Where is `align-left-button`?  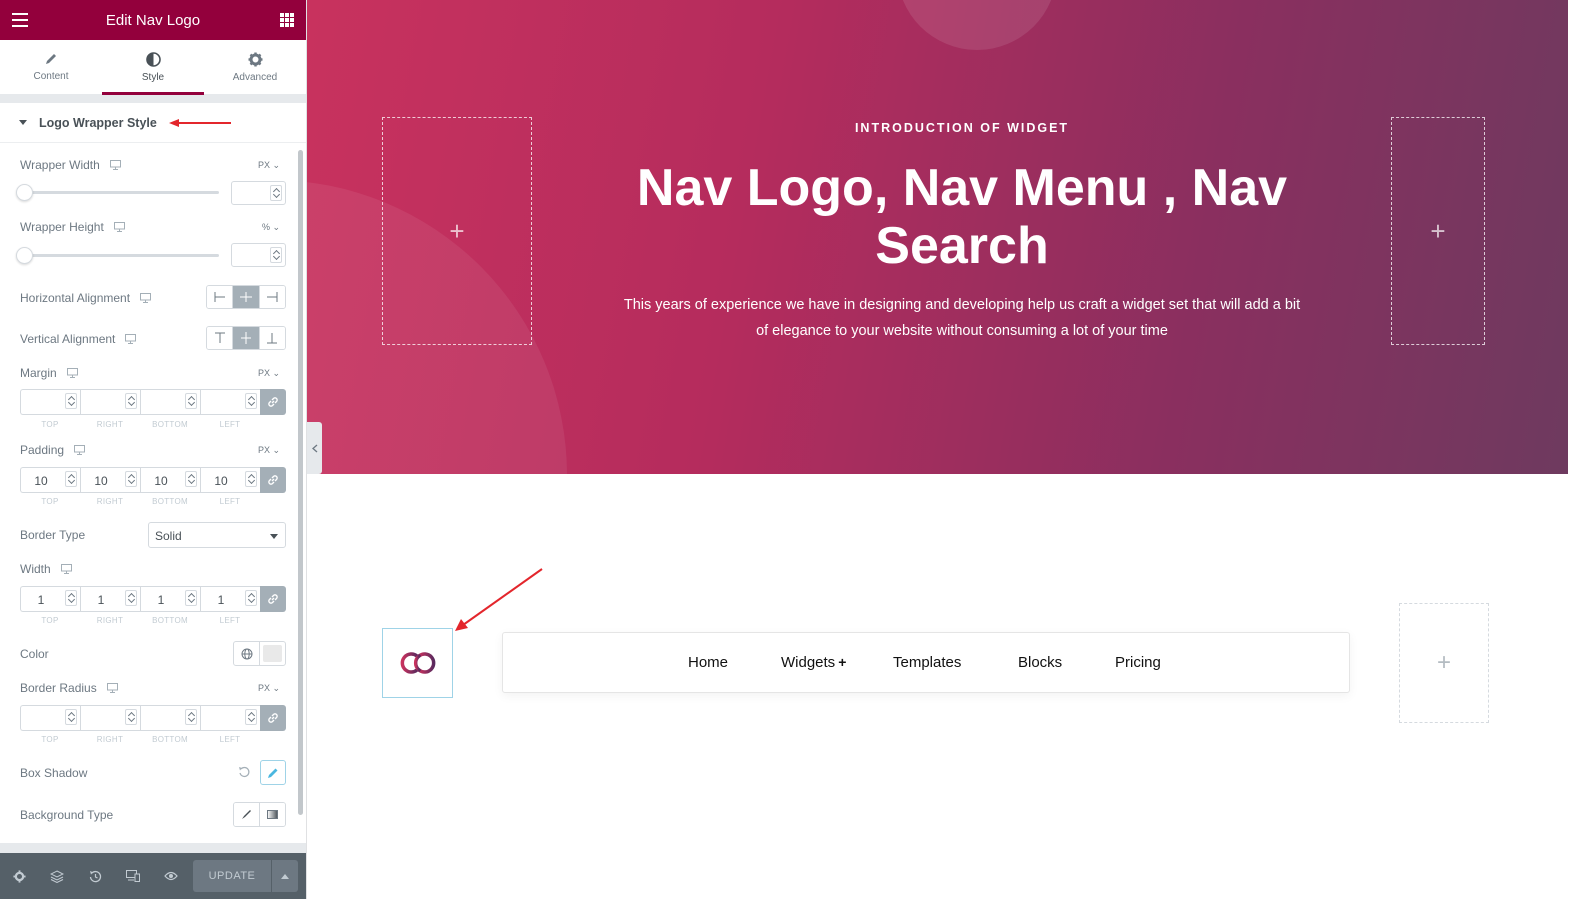
align-left-button is located at coordinates (220, 297).